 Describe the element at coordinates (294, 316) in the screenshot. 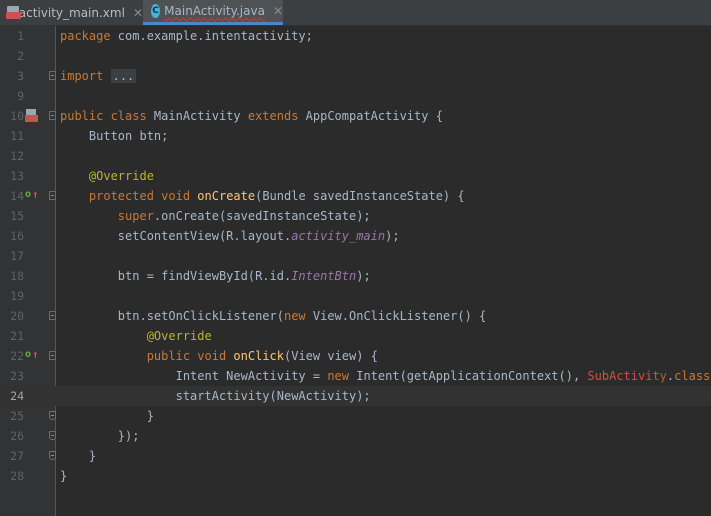

I see `code-token: new` at that location.